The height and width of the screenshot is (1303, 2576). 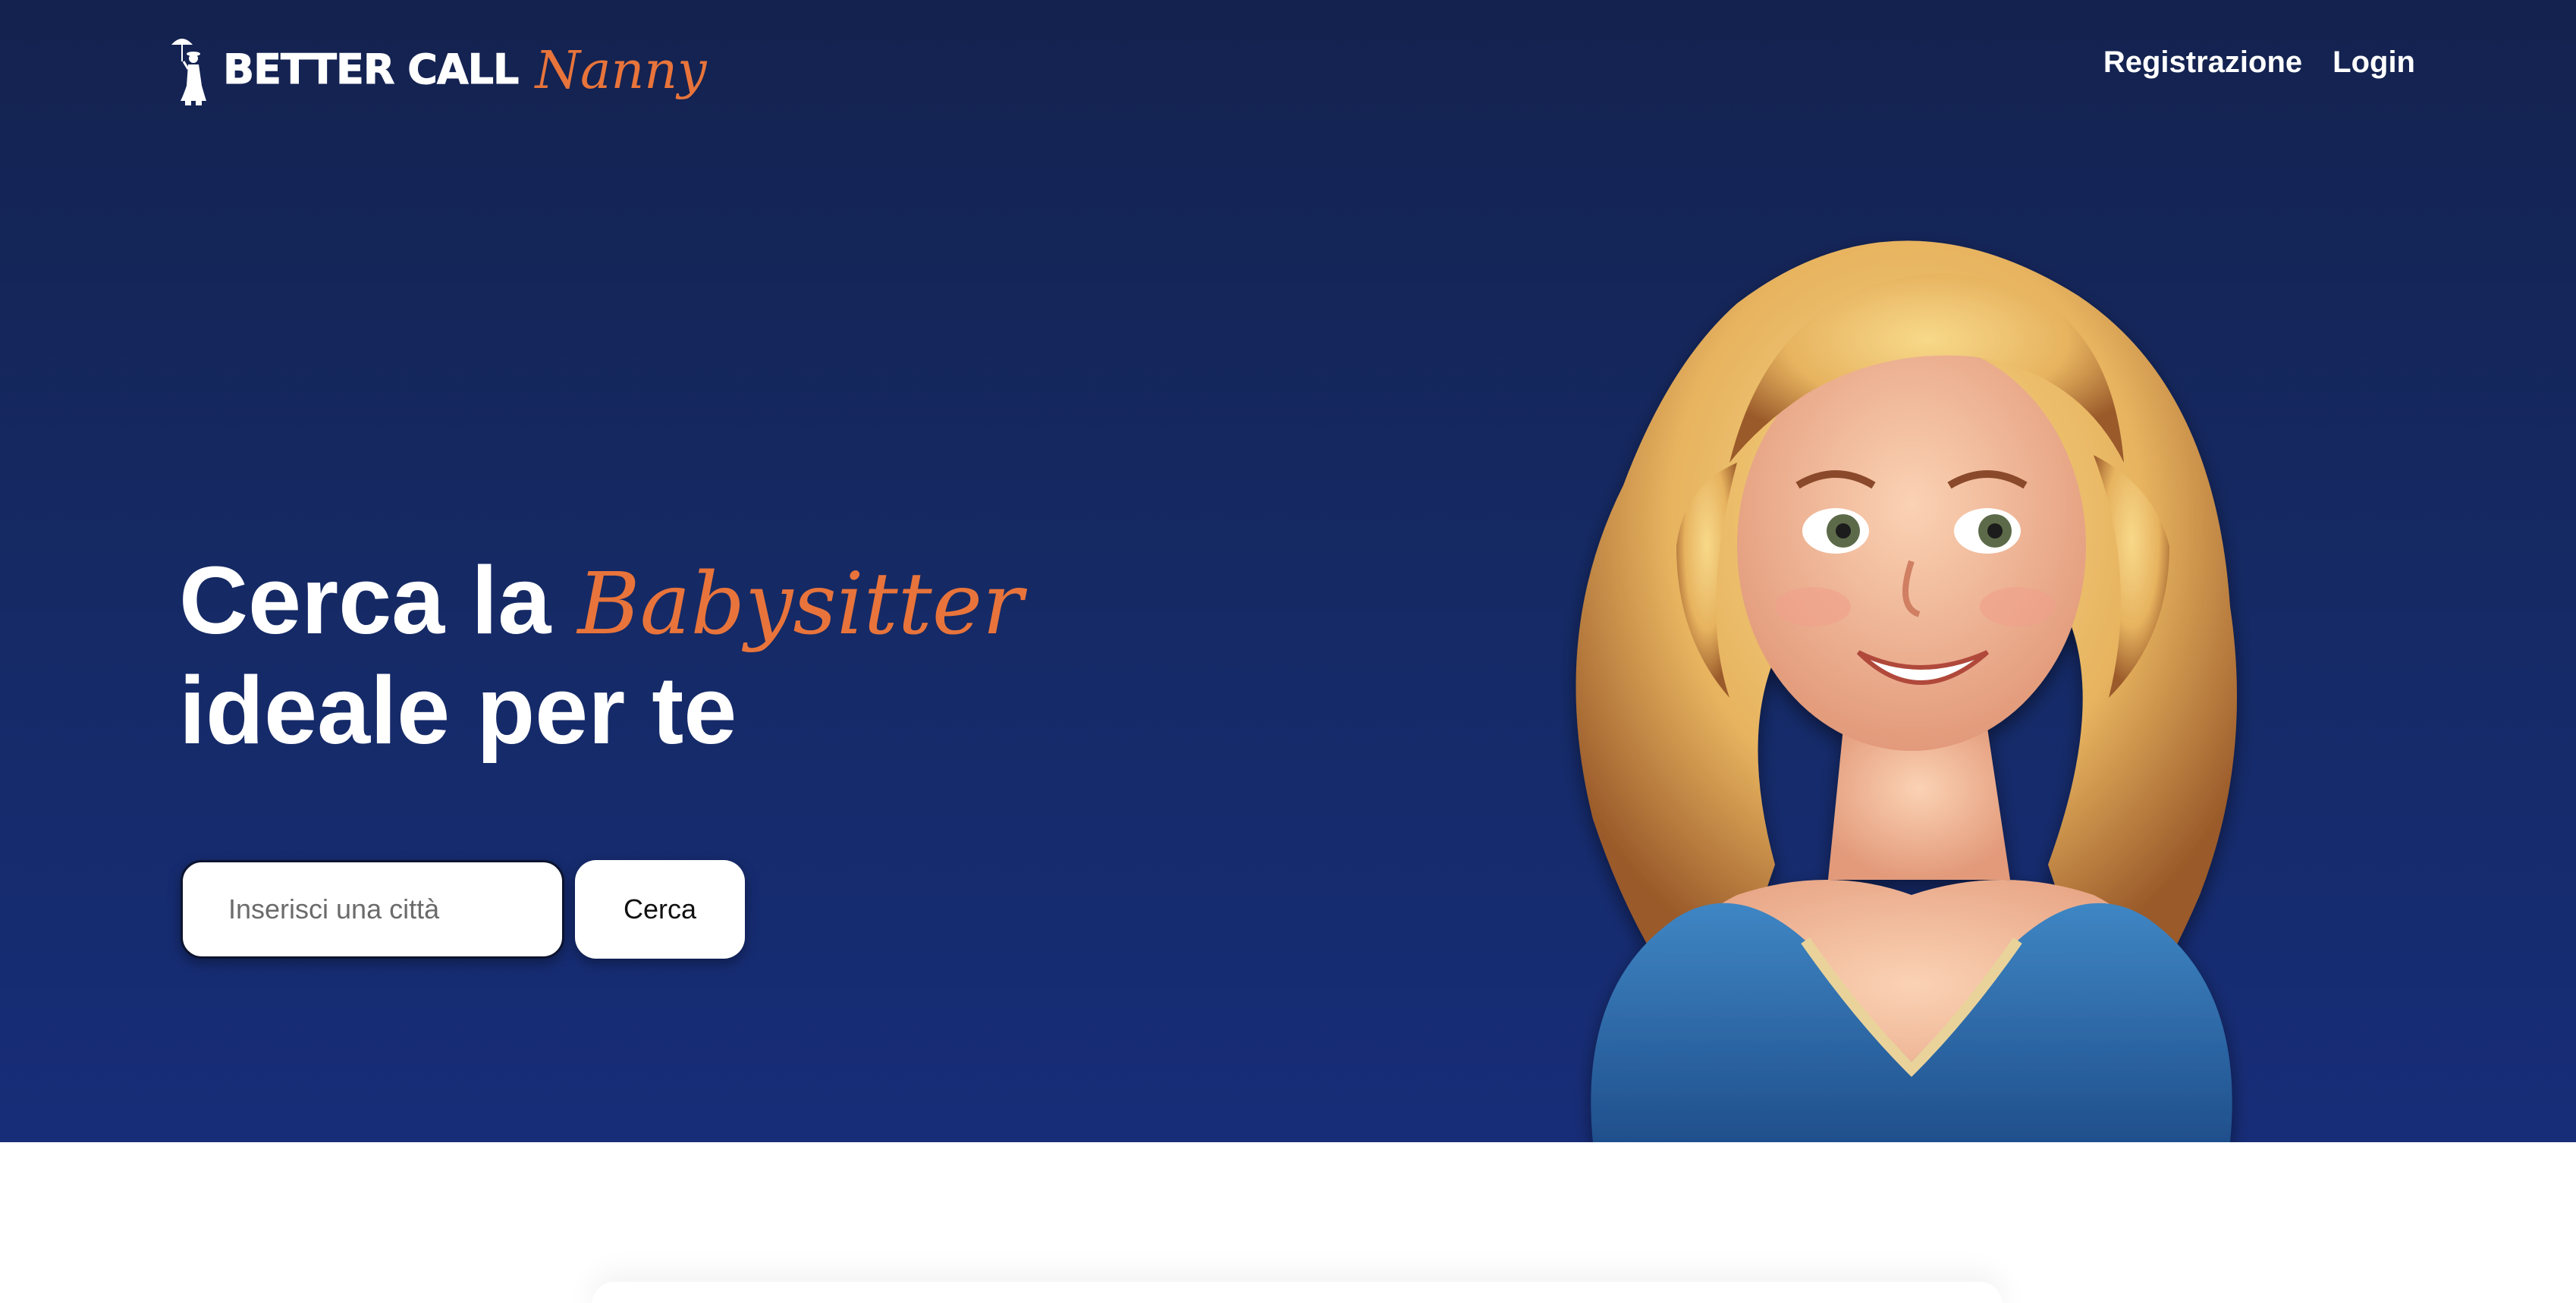 What do you see at coordinates (621, 70) in the screenshot?
I see `brand-name-script: Nanny` at bounding box center [621, 70].